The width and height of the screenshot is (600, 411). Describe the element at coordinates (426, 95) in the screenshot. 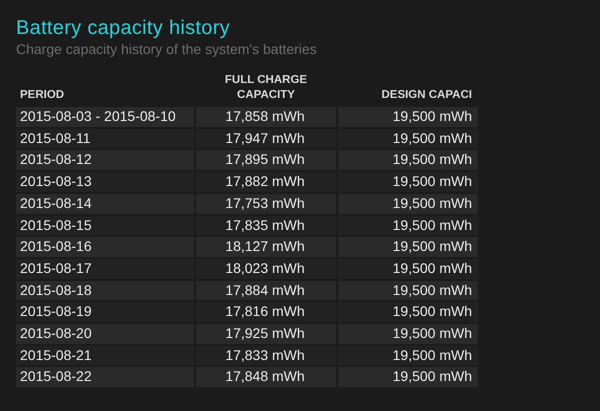

I see `column-header: DESIGN CAPACI` at that location.